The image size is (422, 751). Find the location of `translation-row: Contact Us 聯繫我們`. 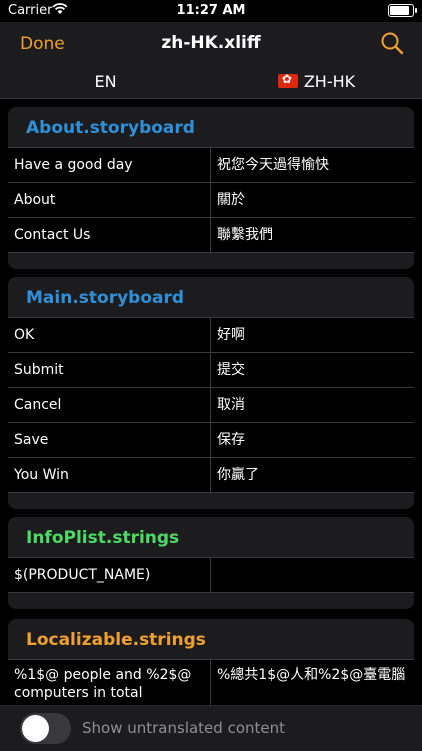

translation-row: Contact Us 聯繫我們 is located at coordinates (211, 235).